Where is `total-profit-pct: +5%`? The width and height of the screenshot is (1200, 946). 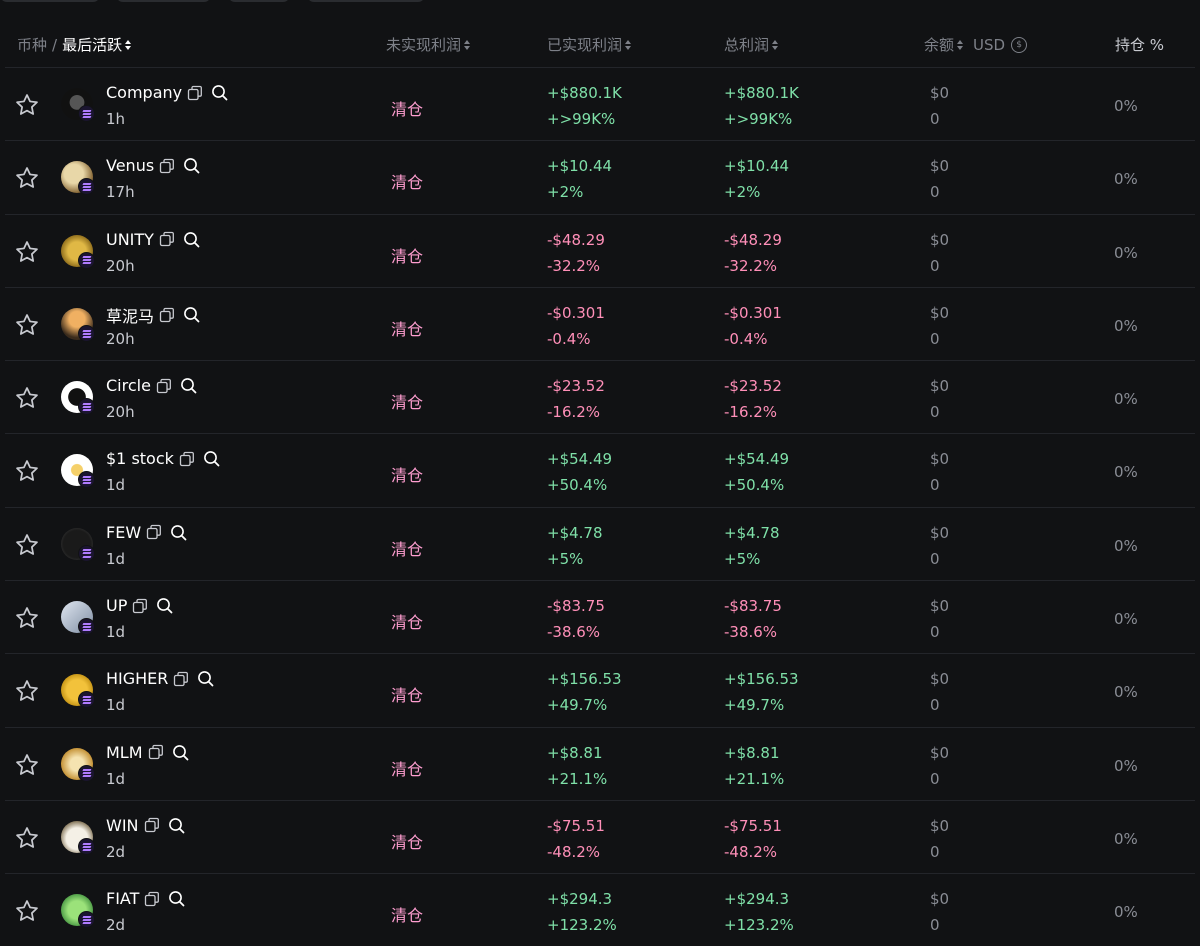 total-profit-pct: +5% is located at coordinates (742, 558).